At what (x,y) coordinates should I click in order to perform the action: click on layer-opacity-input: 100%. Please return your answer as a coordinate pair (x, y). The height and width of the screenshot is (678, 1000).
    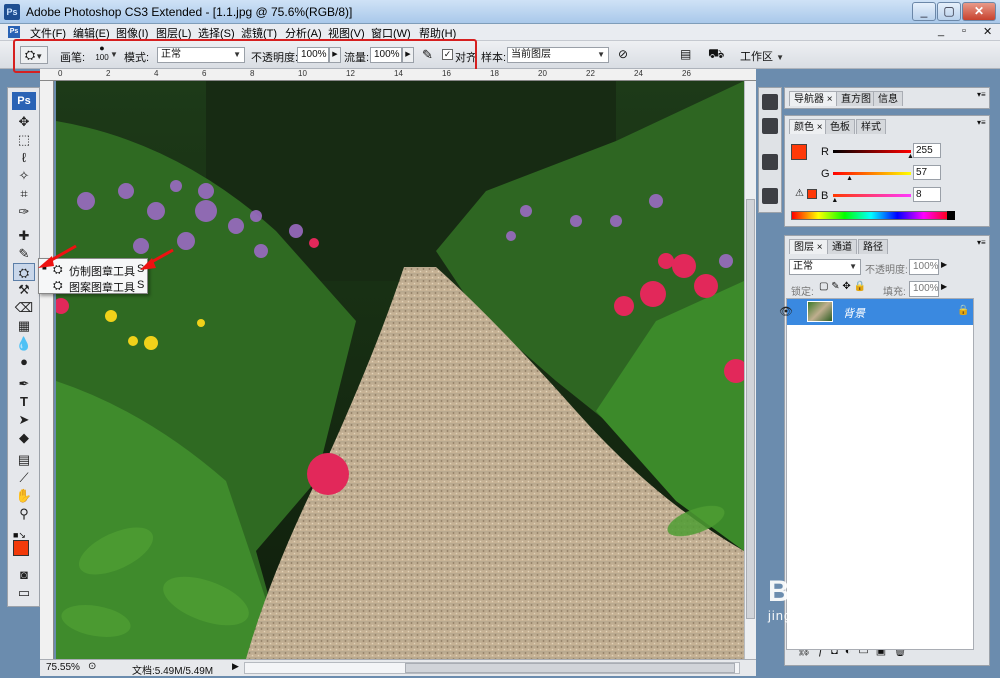
    Looking at the image, I should click on (924, 267).